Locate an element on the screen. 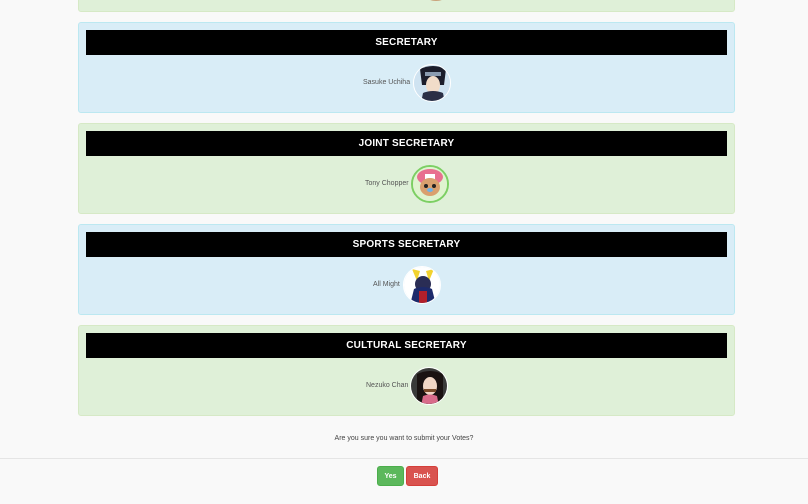 This screenshot has height=504, width=808. position-title-bar: SECRETARY is located at coordinates (406, 42).